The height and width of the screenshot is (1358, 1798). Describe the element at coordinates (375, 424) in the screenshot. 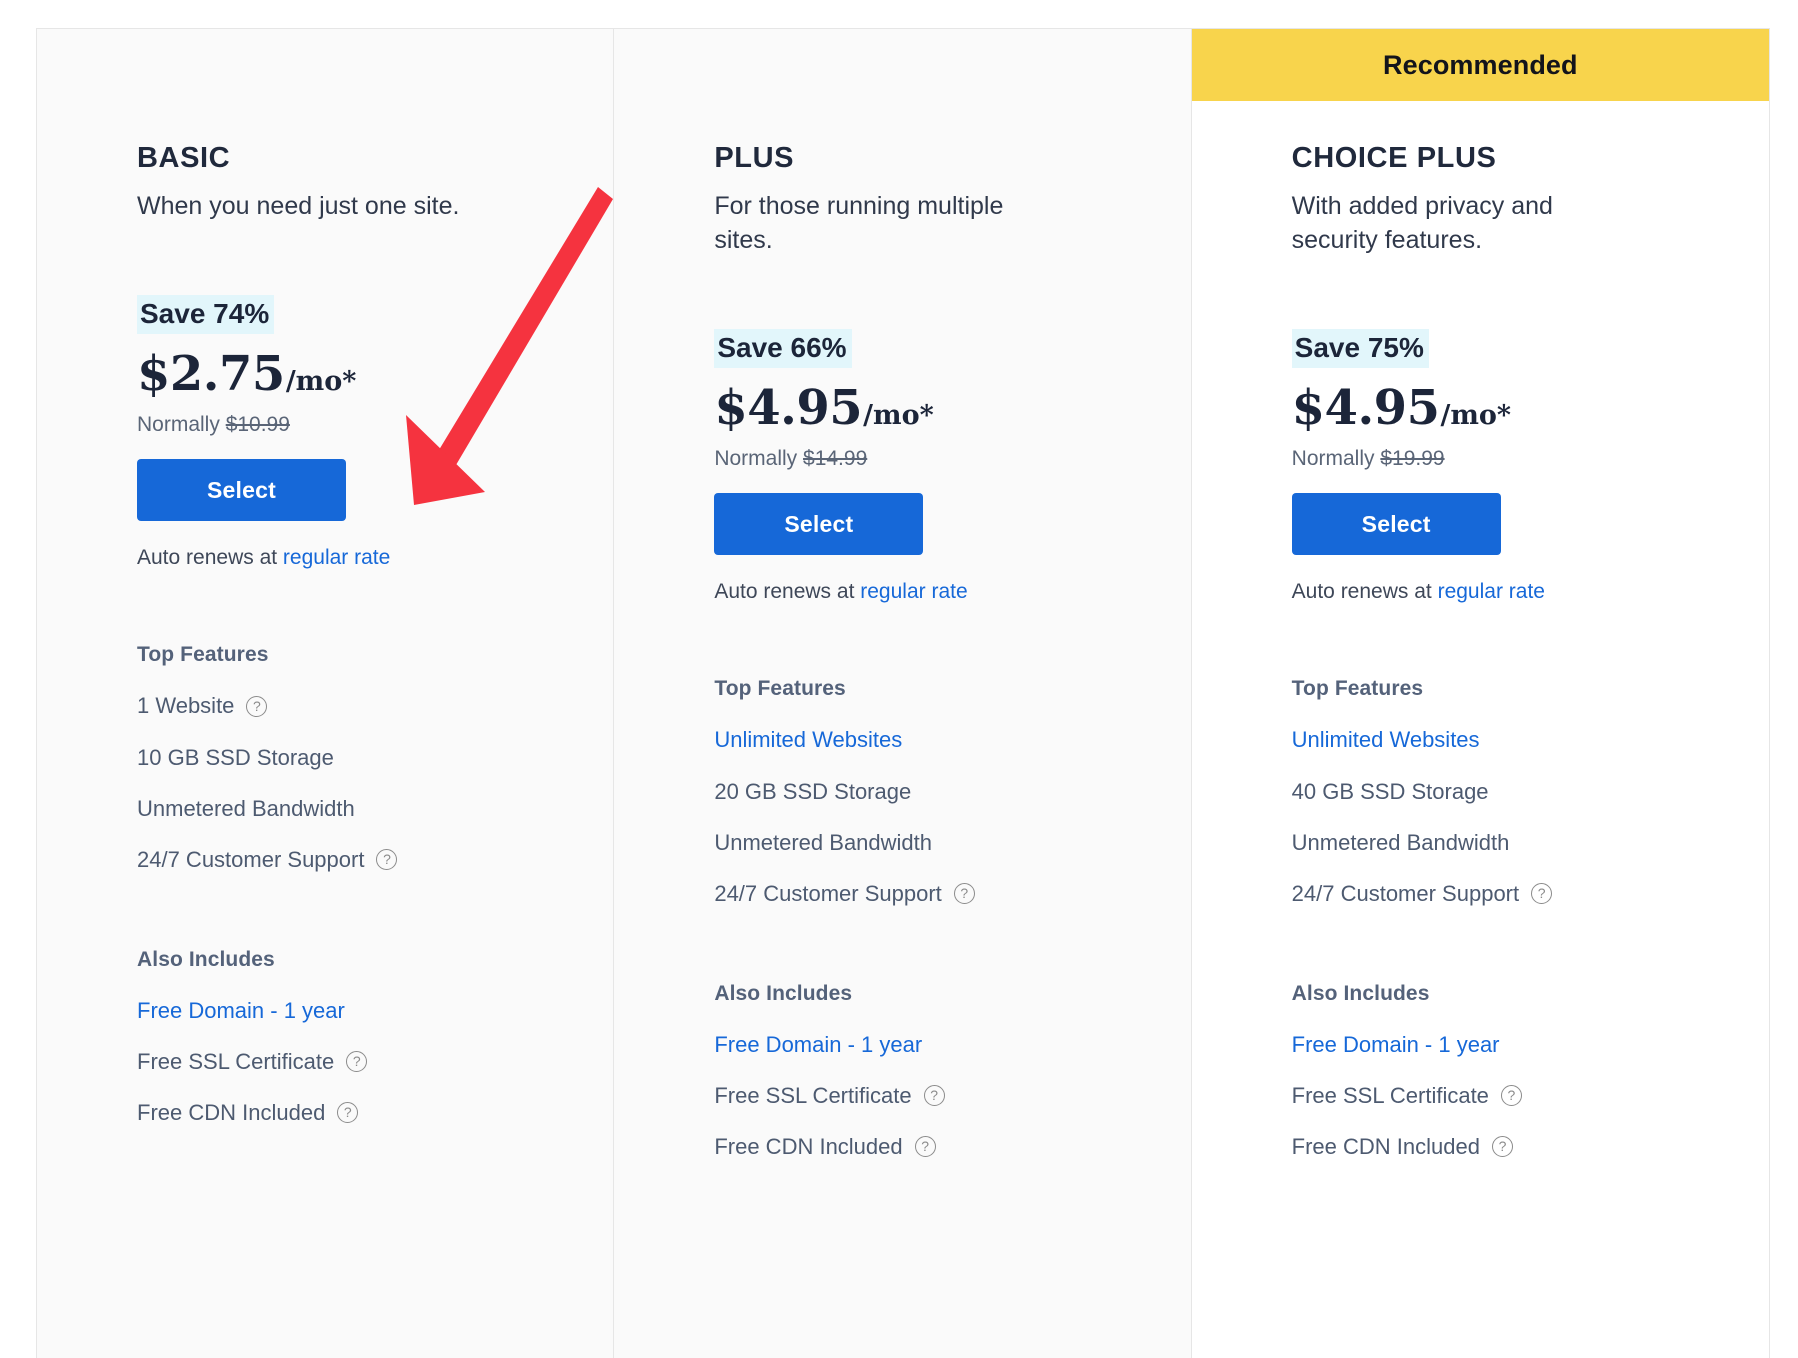

I see `normally-price-row: Normally $10.99` at that location.